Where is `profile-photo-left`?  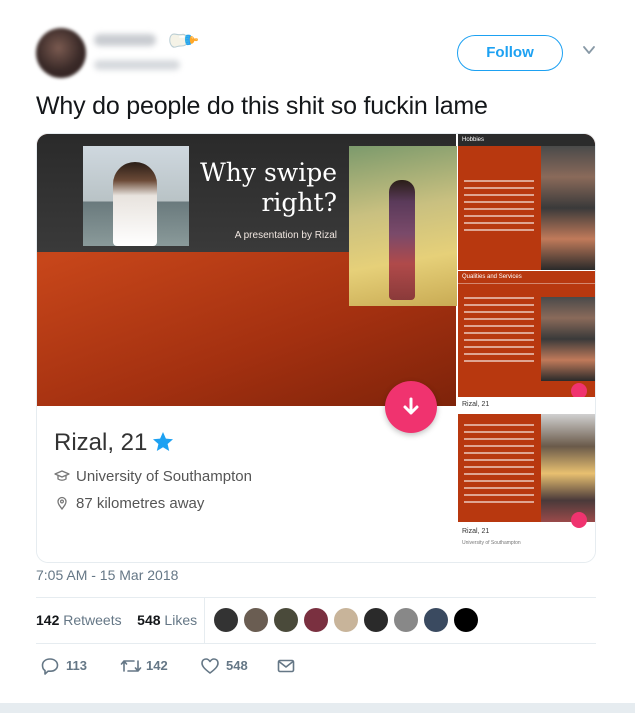
profile-photo-left is located at coordinates (136, 196).